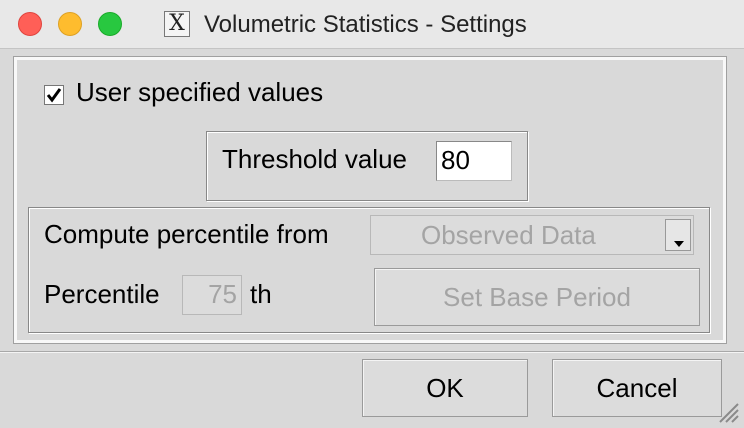  What do you see at coordinates (474, 161) in the screenshot?
I see `threshold-input: 80` at bounding box center [474, 161].